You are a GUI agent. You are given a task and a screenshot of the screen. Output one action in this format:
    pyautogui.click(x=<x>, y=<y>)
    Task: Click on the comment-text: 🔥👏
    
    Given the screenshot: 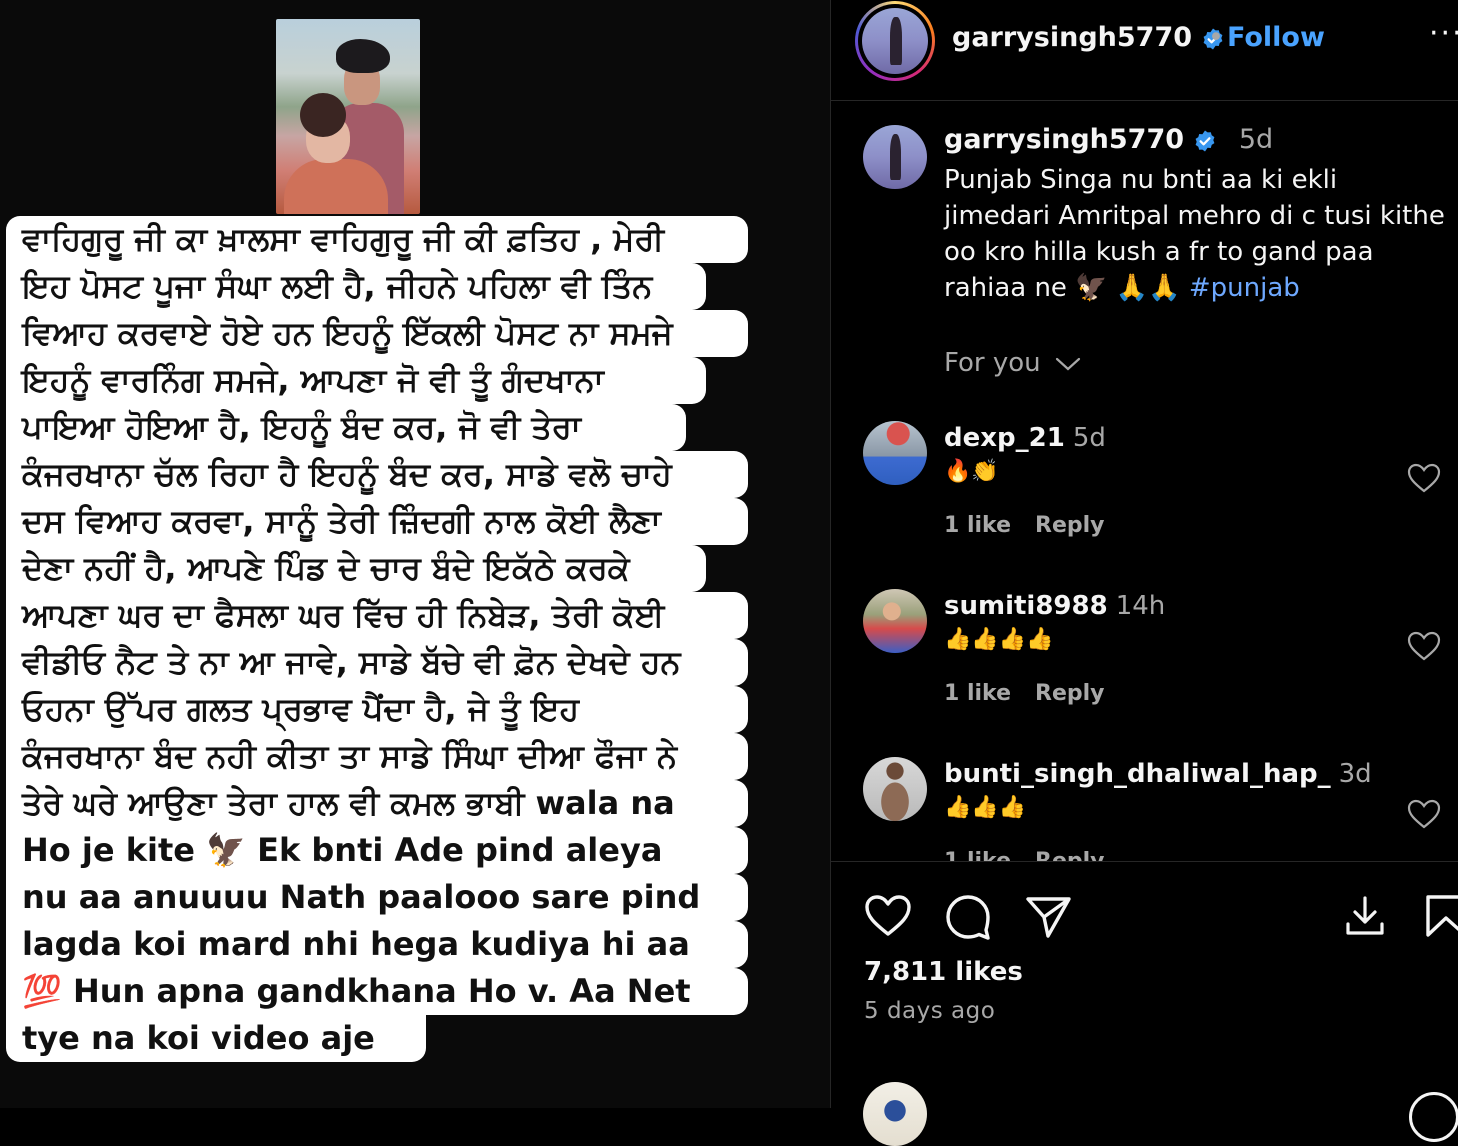 What is the action you would take?
    pyautogui.click(x=971, y=471)
    